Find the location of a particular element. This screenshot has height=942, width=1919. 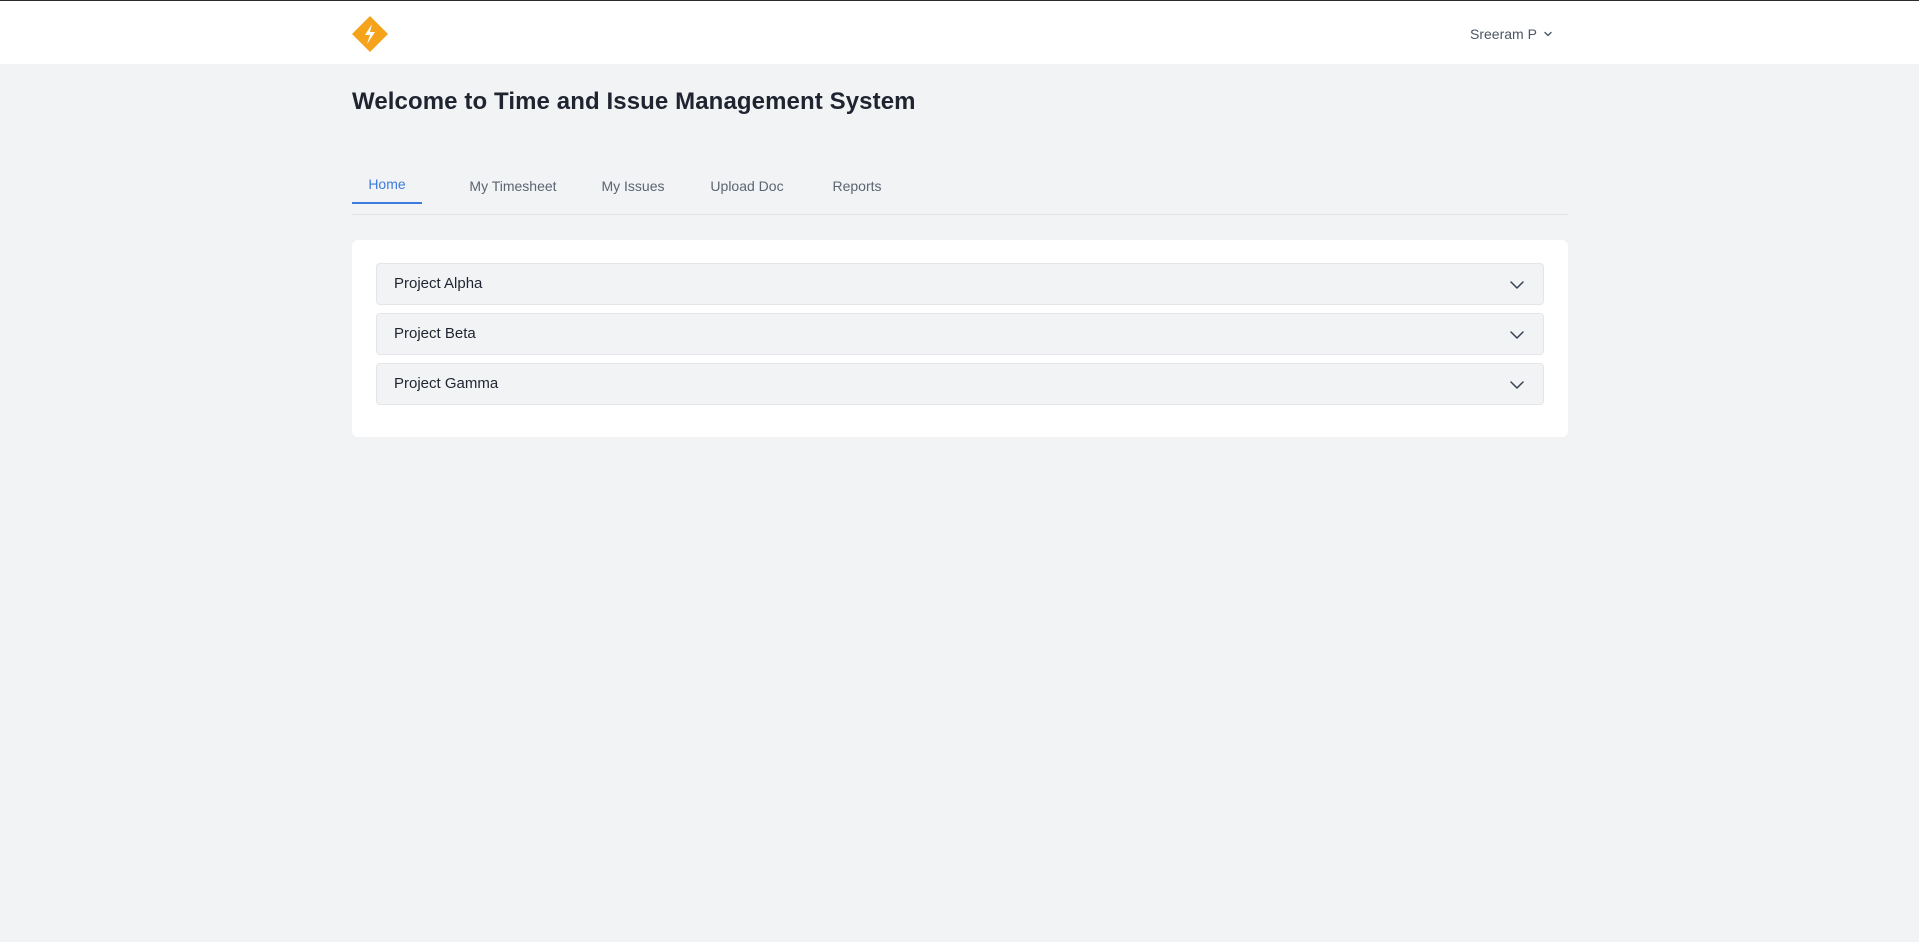

project-name: Project Gamma is located at coordinates (446, 383).